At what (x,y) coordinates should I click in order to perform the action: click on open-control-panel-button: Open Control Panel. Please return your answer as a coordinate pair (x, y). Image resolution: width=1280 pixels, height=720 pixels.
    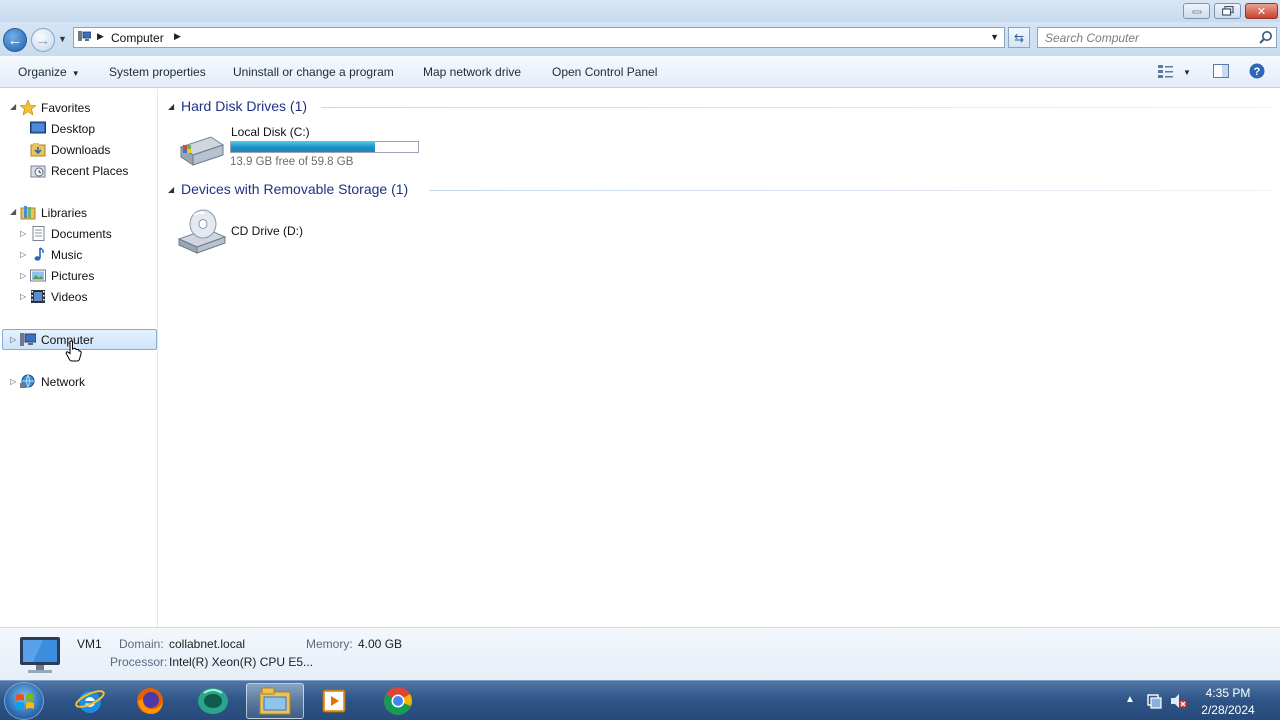
    Looking at the image, I should click on (604, 72).